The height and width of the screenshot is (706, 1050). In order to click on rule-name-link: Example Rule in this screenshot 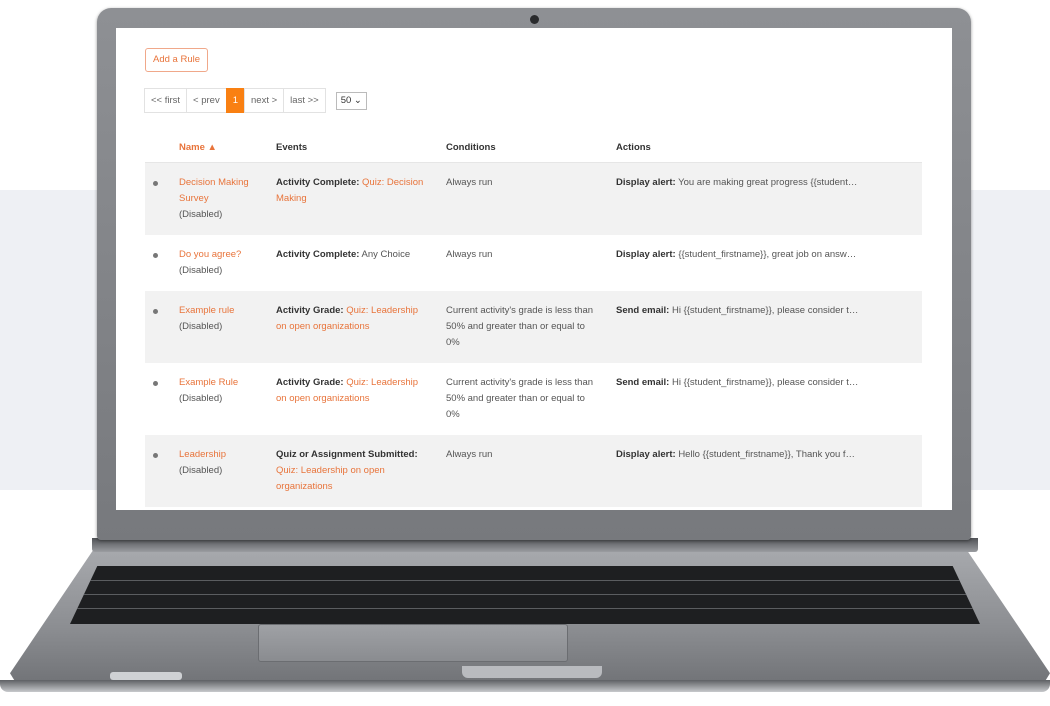, I will do `click(208, 382)`.